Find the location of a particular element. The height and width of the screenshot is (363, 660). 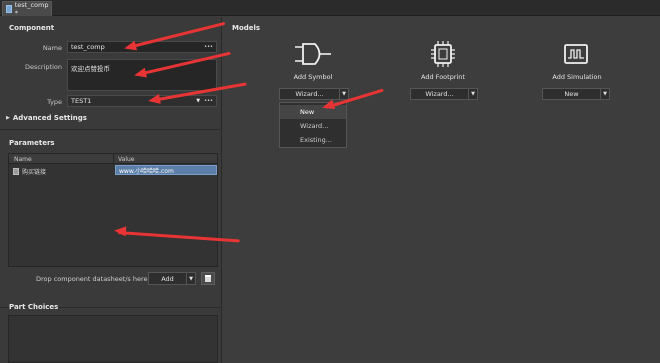

column-divider is located at coordinates (113, 159).